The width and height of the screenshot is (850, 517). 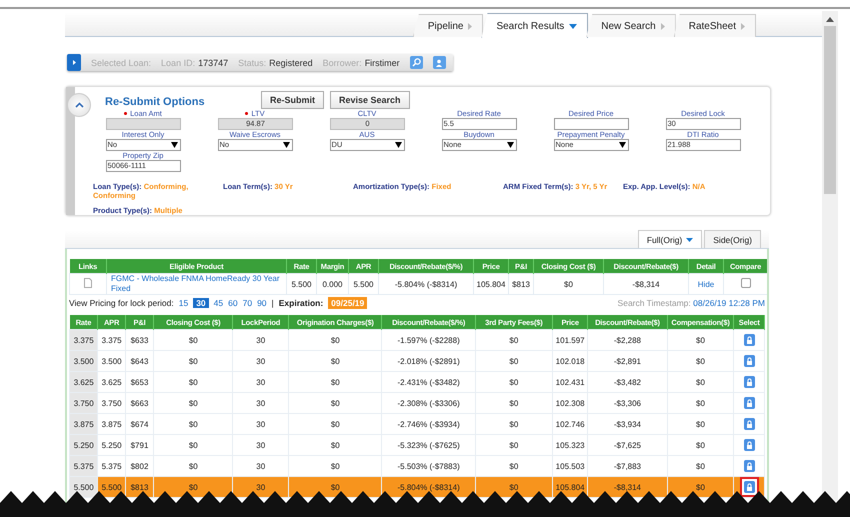 What do you see at coordinates (732, 239) in the screenshot?
I see `view-tab: Side(Orig)` at bounding box center [732, 239].